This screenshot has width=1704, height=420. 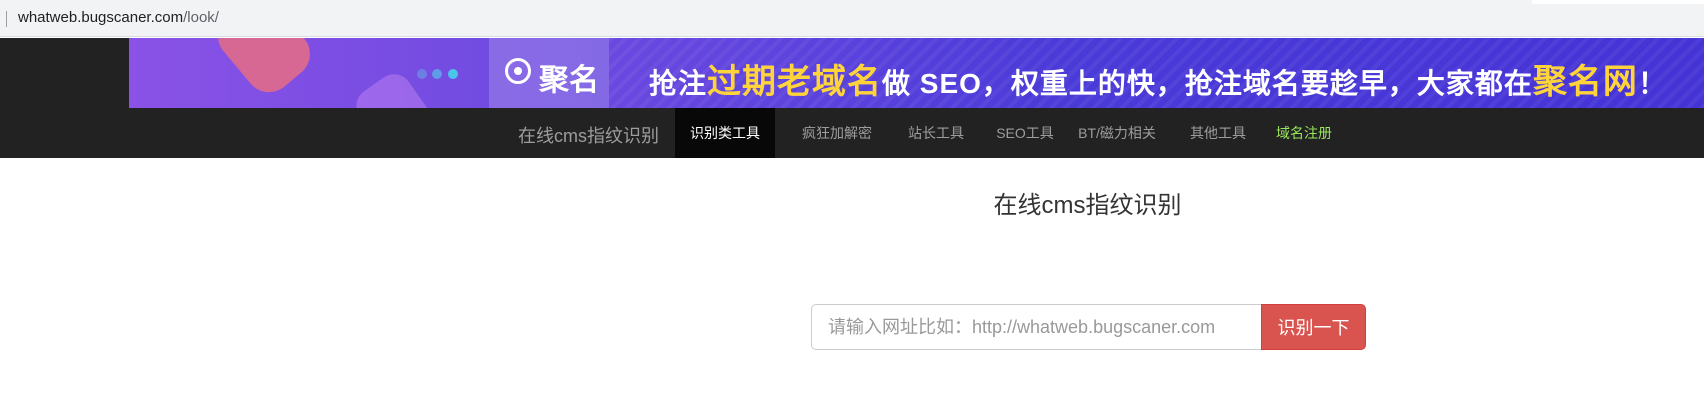 I want to click on navbar-brand: 在线cms指纹识别, so click(x=588, y=135).